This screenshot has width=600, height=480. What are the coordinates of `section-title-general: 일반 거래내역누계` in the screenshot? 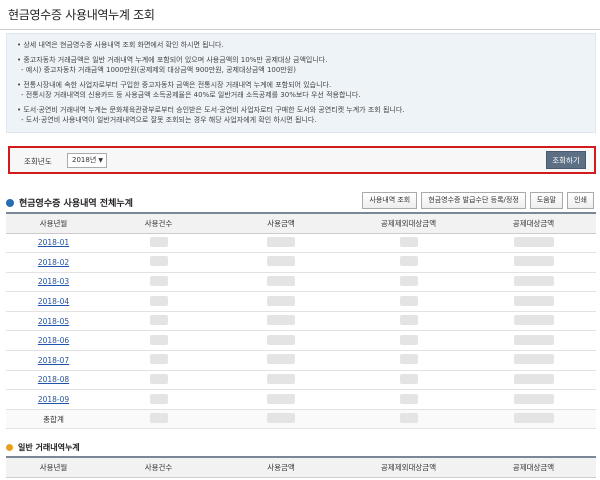 It's located at (43, 447).